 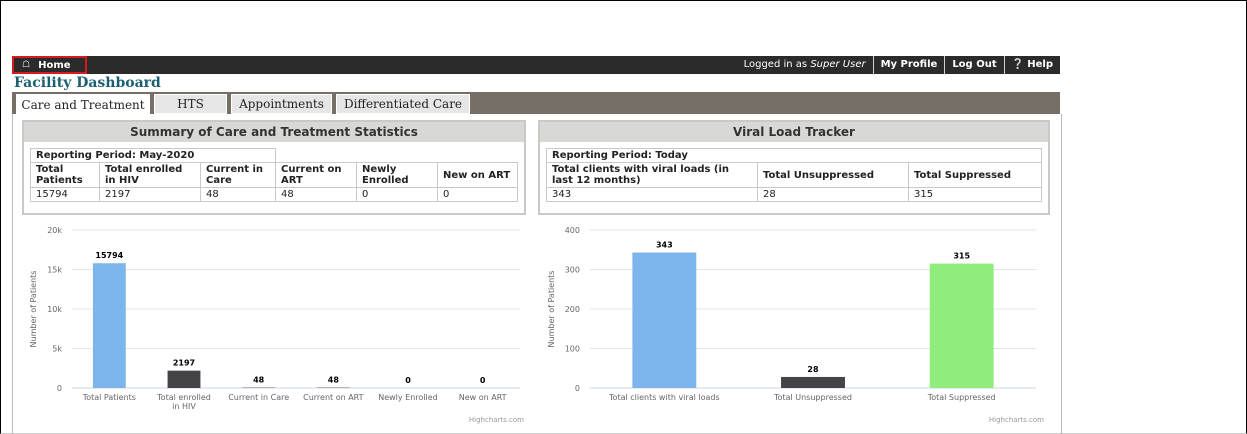 I want to click on tab-differentiated-care: Differentiated Care, so click(x=403, y=104).